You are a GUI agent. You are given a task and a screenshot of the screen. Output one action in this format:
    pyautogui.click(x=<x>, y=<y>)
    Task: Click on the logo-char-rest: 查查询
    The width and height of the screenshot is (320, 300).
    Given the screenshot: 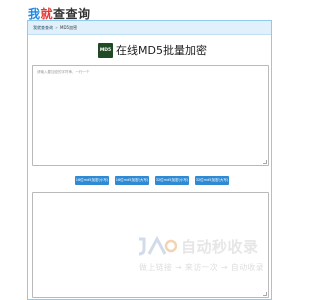 What is the action you would take?
    pyautogui.click(x=72, y=14)
    